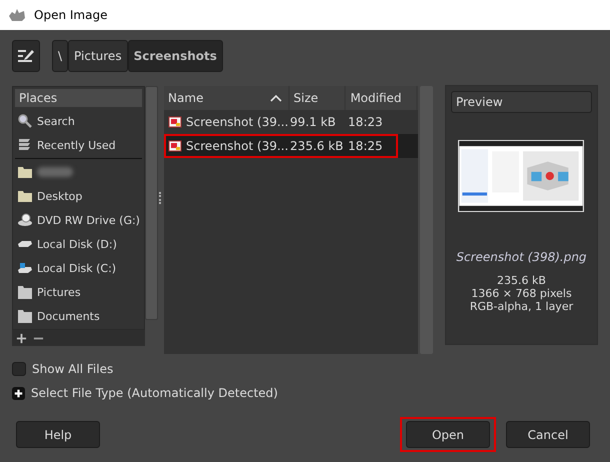 The height and width of the screenshot is (462, 610). What do you see at coordinates (59, 292) in the screenshot?
I see `place-item: Pictures` at bounding box center [59, 292].